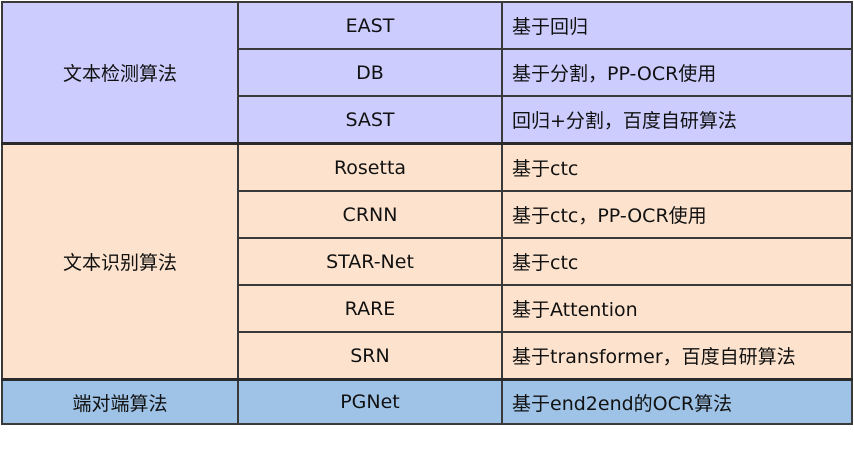  I want to click on description-cell: 回归+分割，百度自研算法, so click(677, 120).